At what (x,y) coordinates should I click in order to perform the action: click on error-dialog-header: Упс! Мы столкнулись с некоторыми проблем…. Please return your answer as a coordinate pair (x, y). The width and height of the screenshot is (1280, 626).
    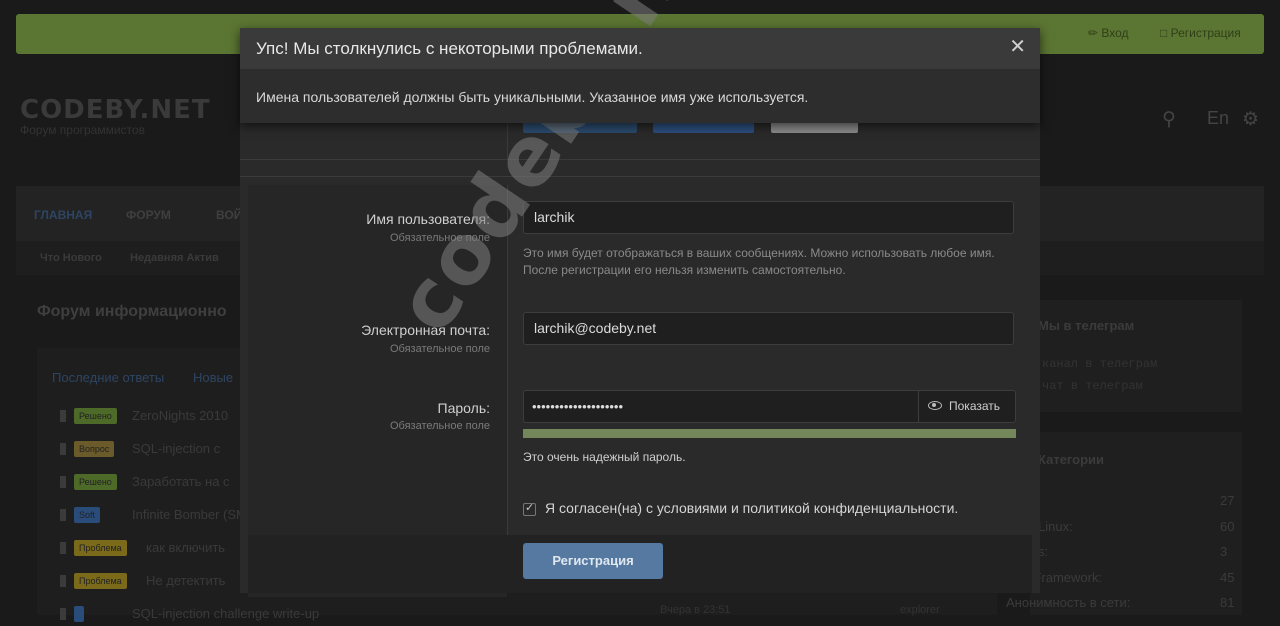
    Looking at the image, I should click on (640, 48).